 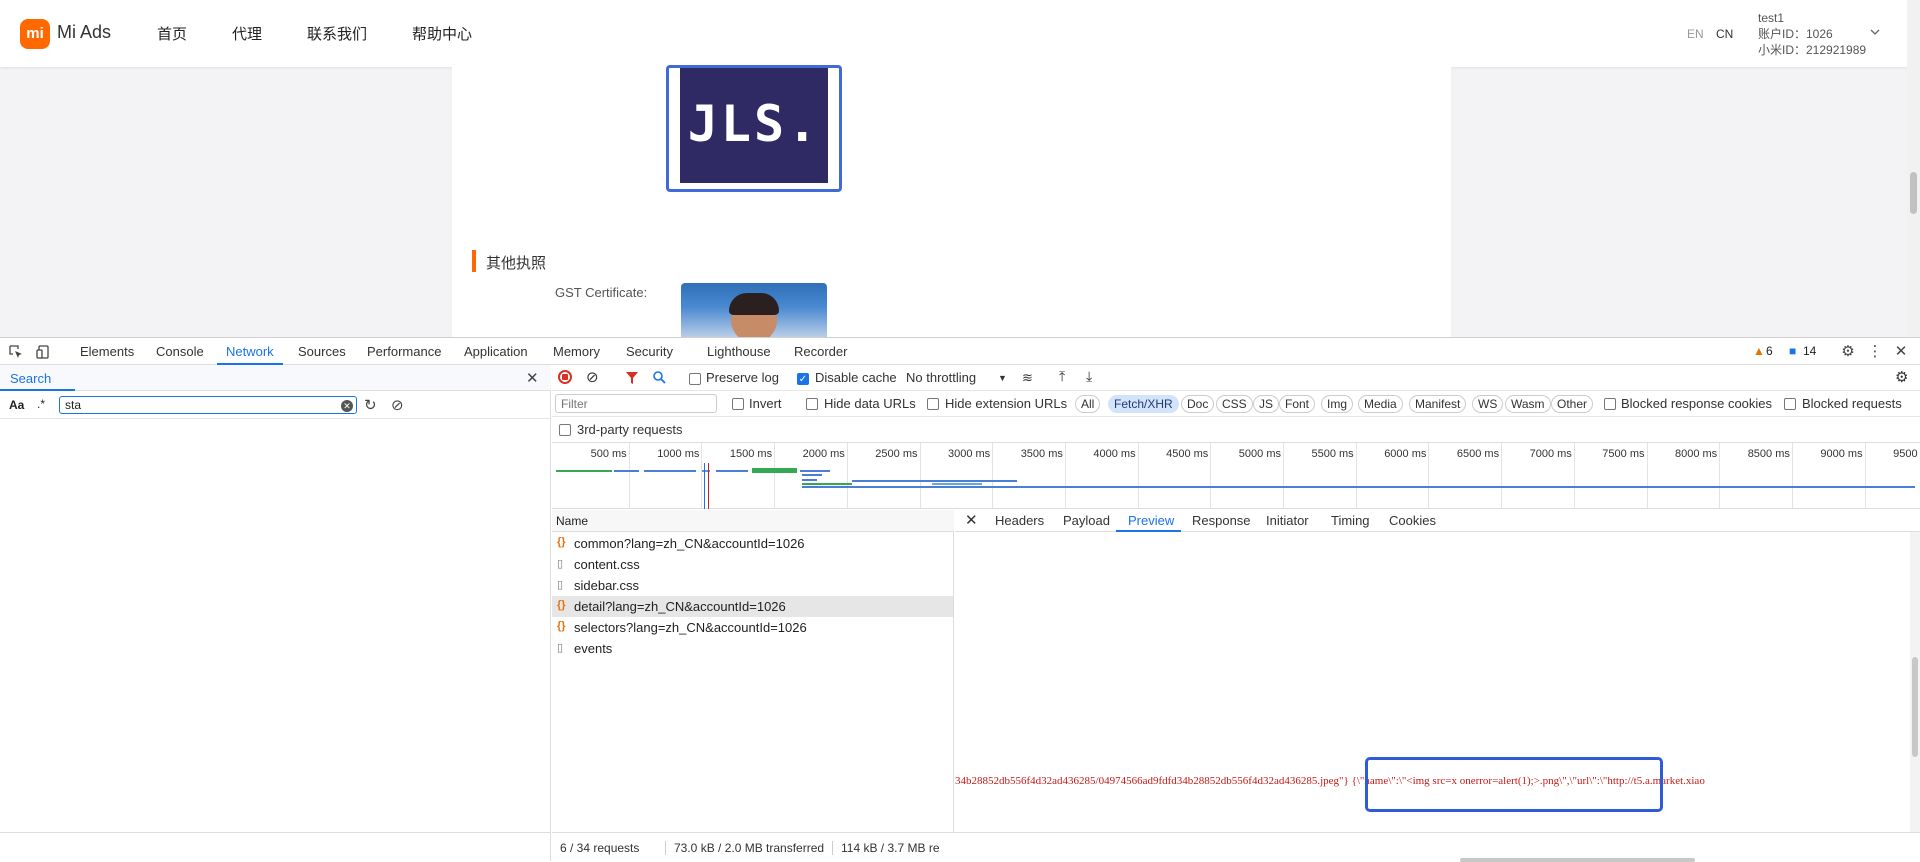 What do you see at coordinates (1572, 404) in the screenshot?
I see `type-filter-other: Other` at bounding box center [1572, 404].